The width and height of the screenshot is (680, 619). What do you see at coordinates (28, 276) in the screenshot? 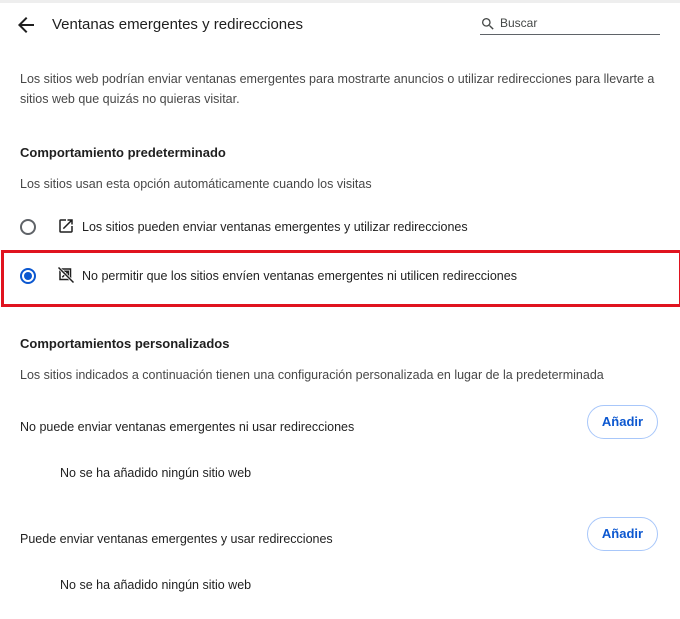
I see `radio-button-block` at bounding box center [28, 276].